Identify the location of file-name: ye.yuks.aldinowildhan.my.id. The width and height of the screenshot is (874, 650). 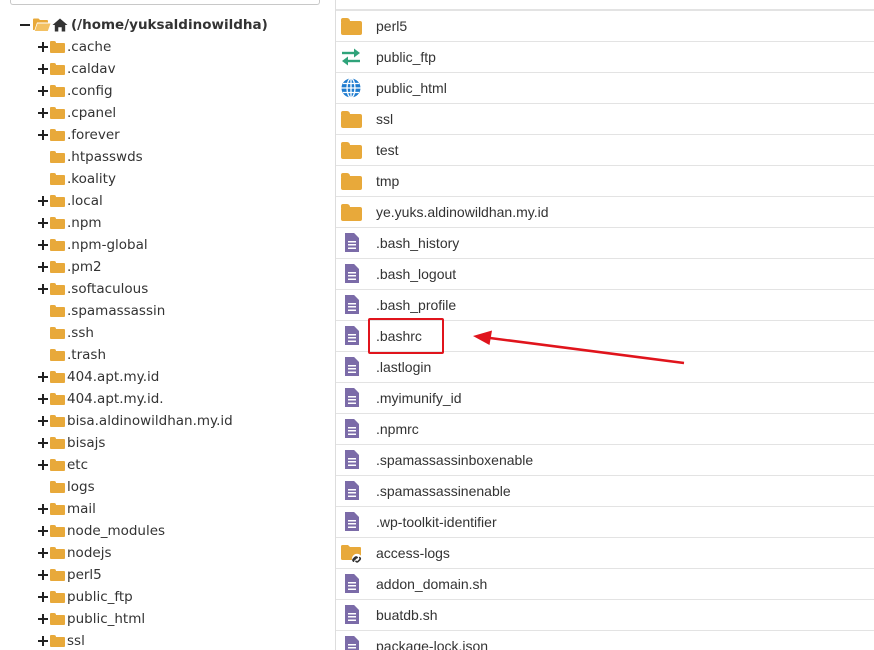
(462, 212).